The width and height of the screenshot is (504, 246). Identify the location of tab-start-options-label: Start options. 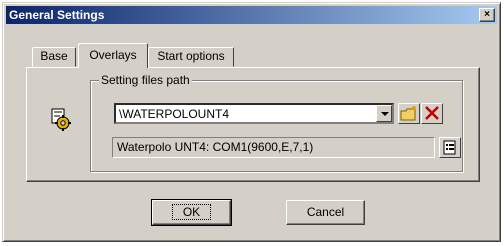
(191, 56).